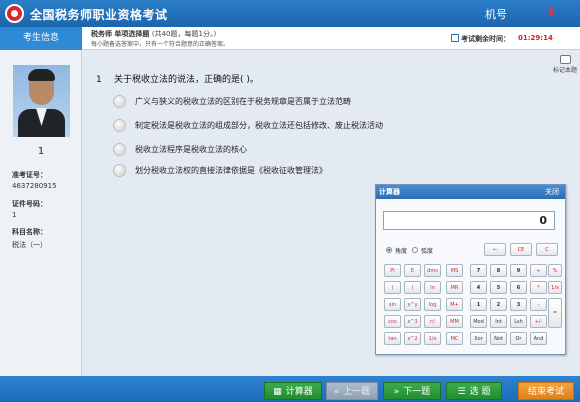 This screenshot has height=402, width=580. Describe the element at coordinates (412, 270) in the screenshot. I see `key-e: E` at that location.